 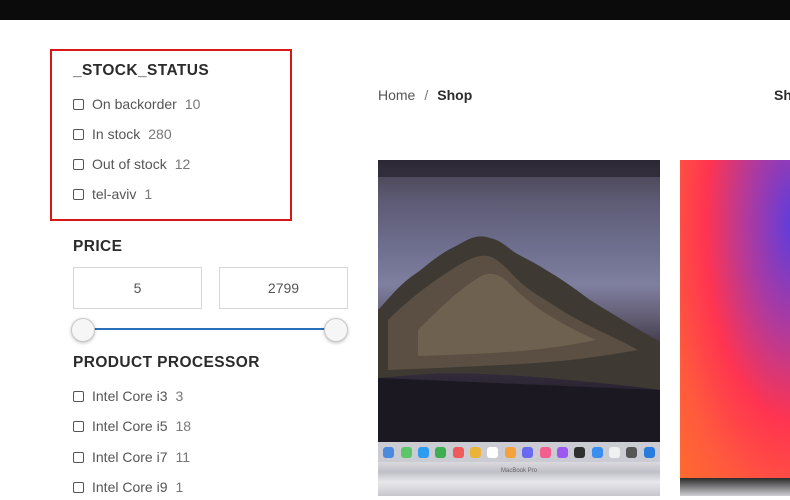 I want to click on stock-filter-in-stock: In stock 280, so click(x=122, y=134).